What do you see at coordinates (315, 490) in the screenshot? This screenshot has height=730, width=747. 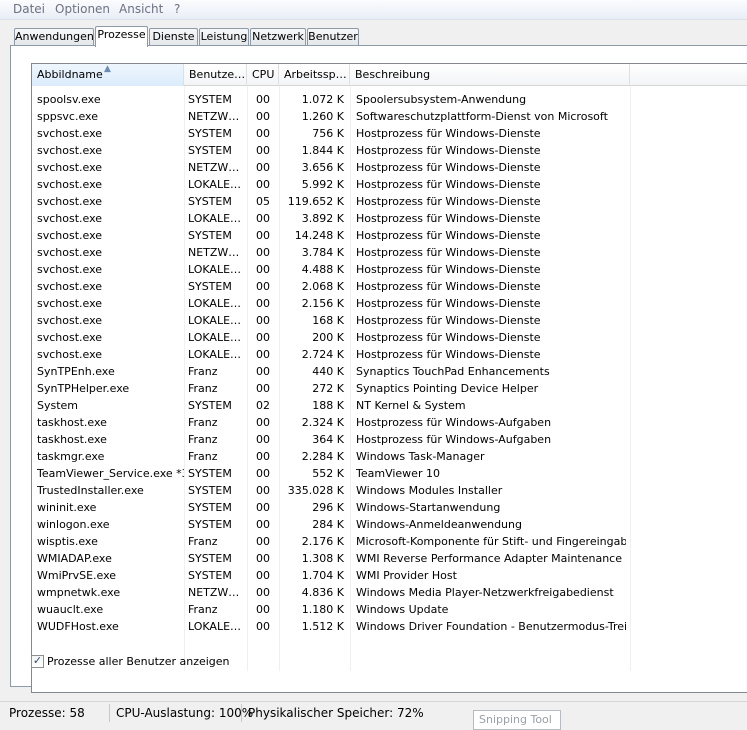 I see `process-memory: 335.028 K` at bounding box center [315, 490].